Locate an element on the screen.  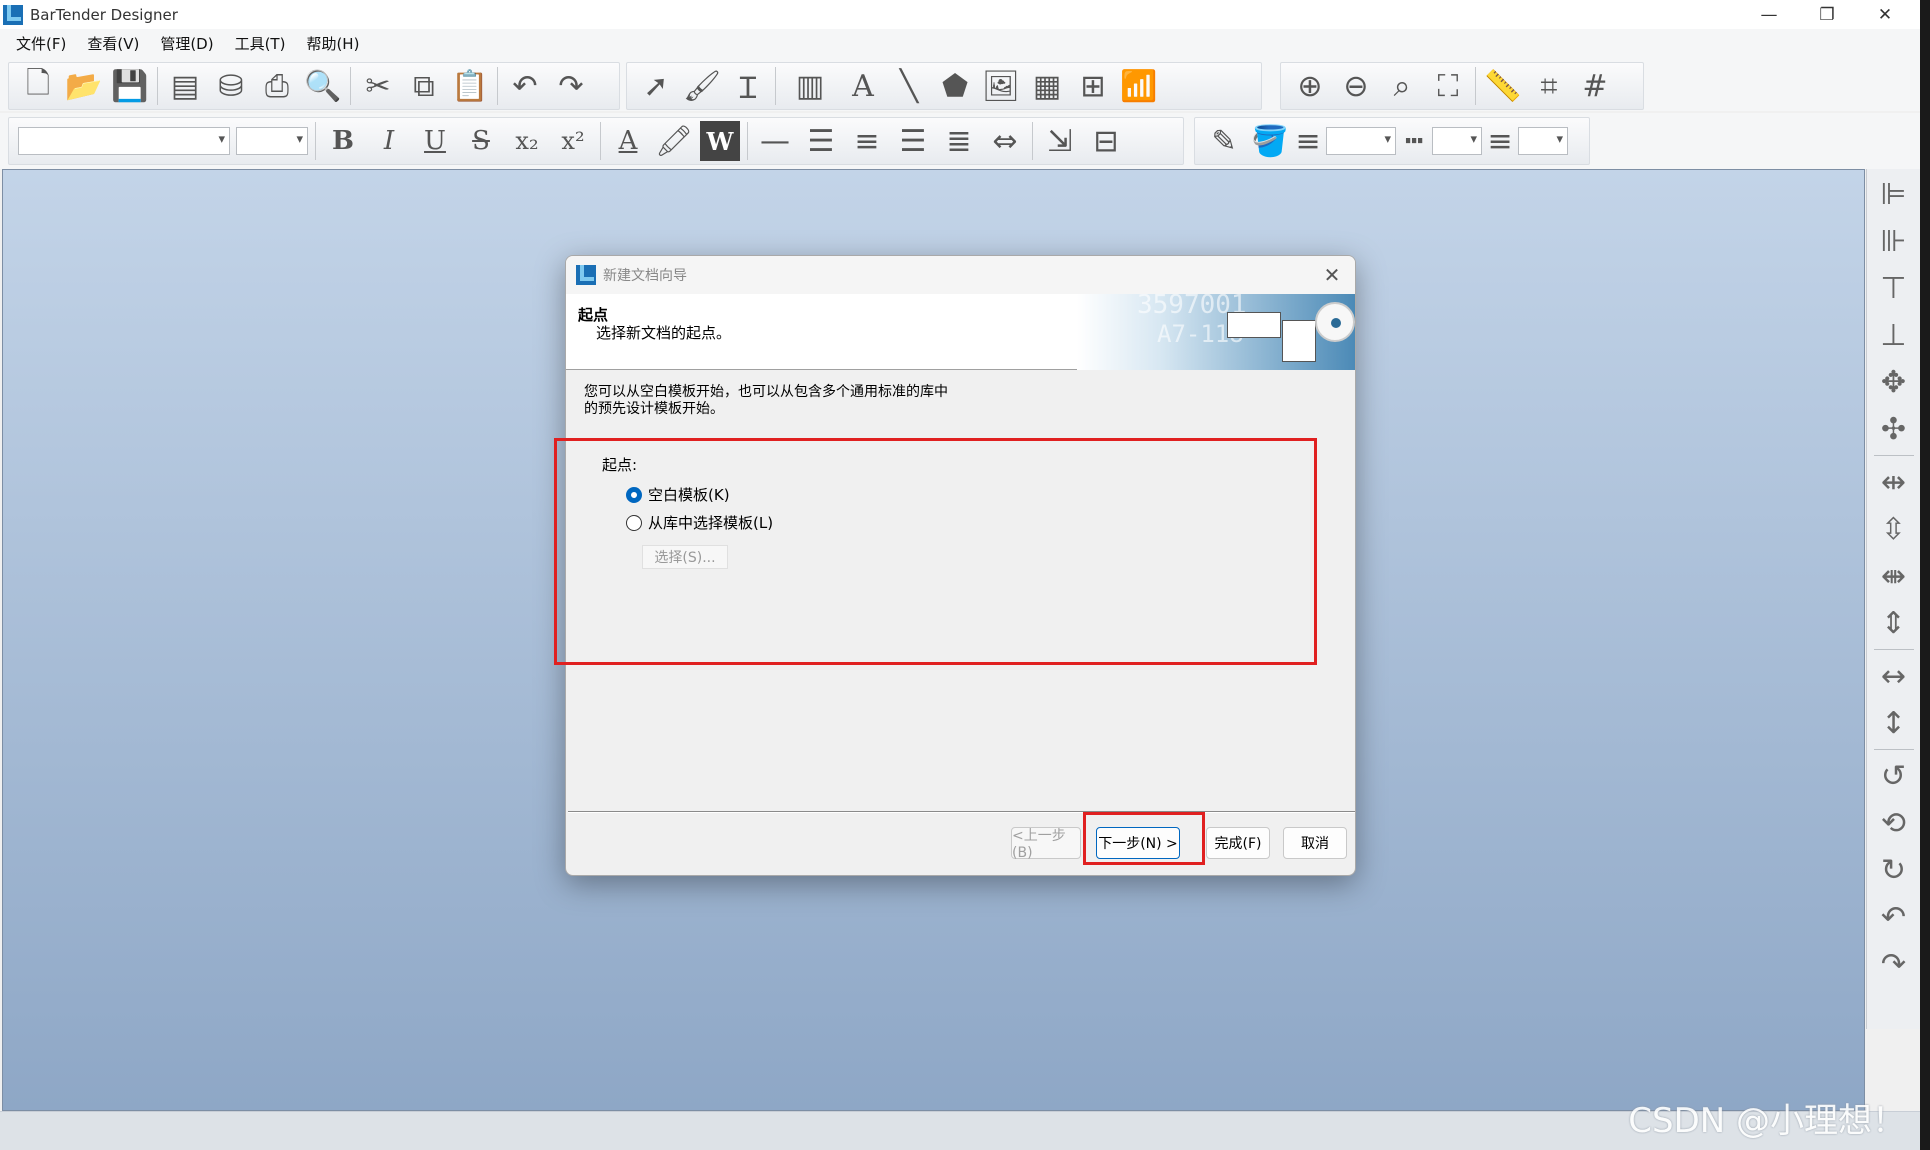
line-weight-combo is located at coordinates (1361, 141).